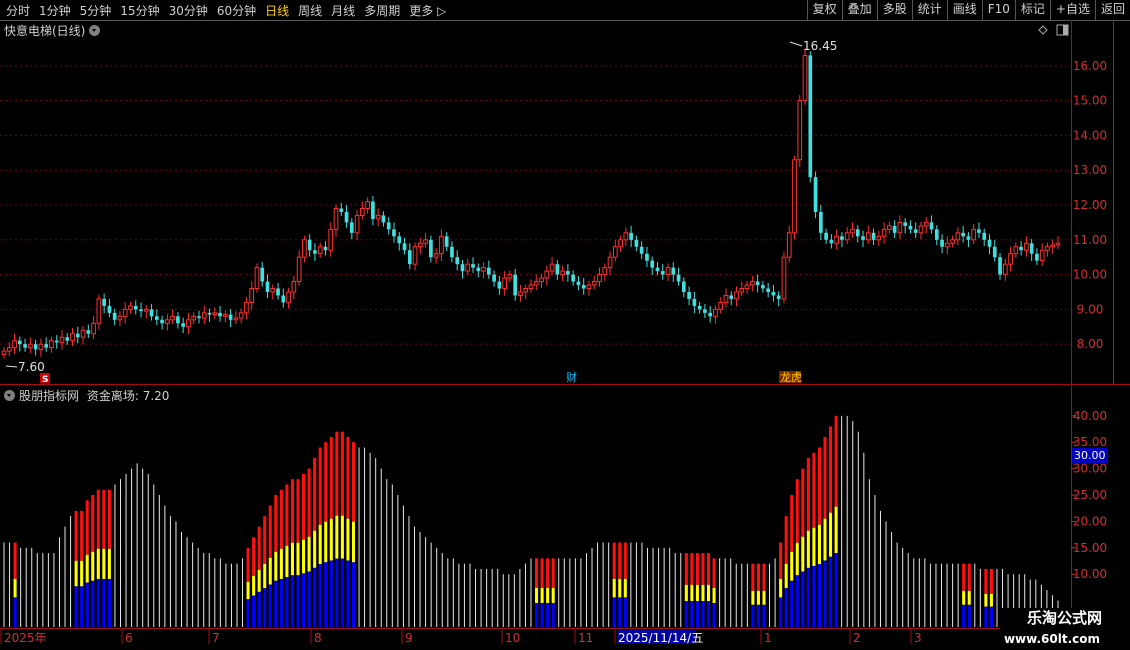  Describe the element at coordinates (791, 377) in the screenshot. I see `longhu-marker: 龙虎` at that location.